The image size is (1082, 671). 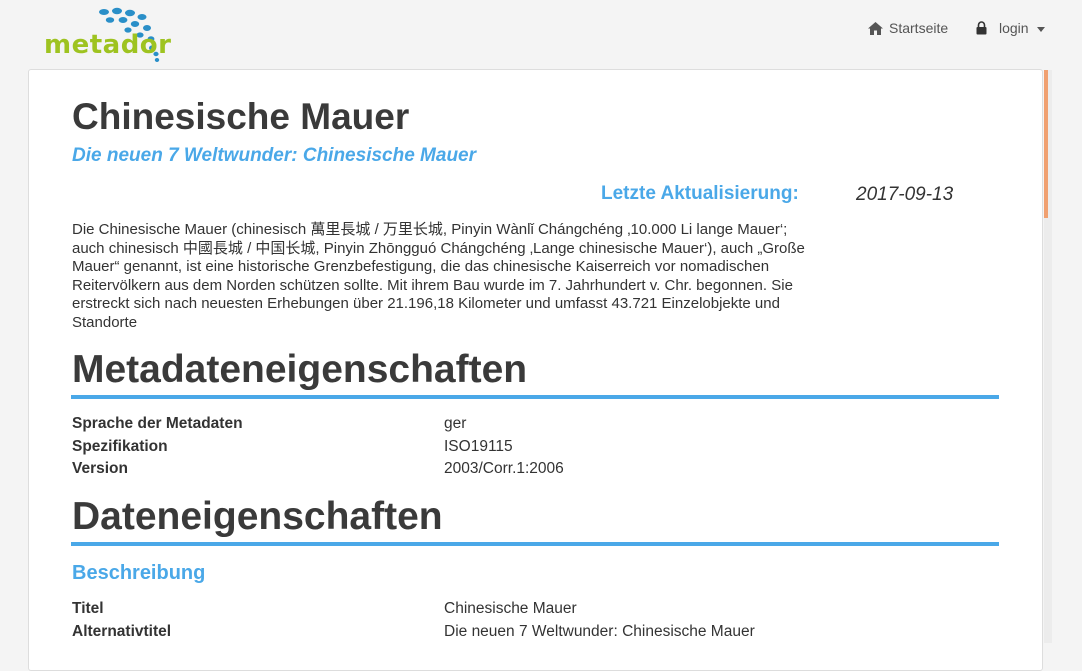 What do you see at coordinates (241, 116) in the screenshot?
I see `page-title: Chinesische Mauer` at bounding box center [241, 116].